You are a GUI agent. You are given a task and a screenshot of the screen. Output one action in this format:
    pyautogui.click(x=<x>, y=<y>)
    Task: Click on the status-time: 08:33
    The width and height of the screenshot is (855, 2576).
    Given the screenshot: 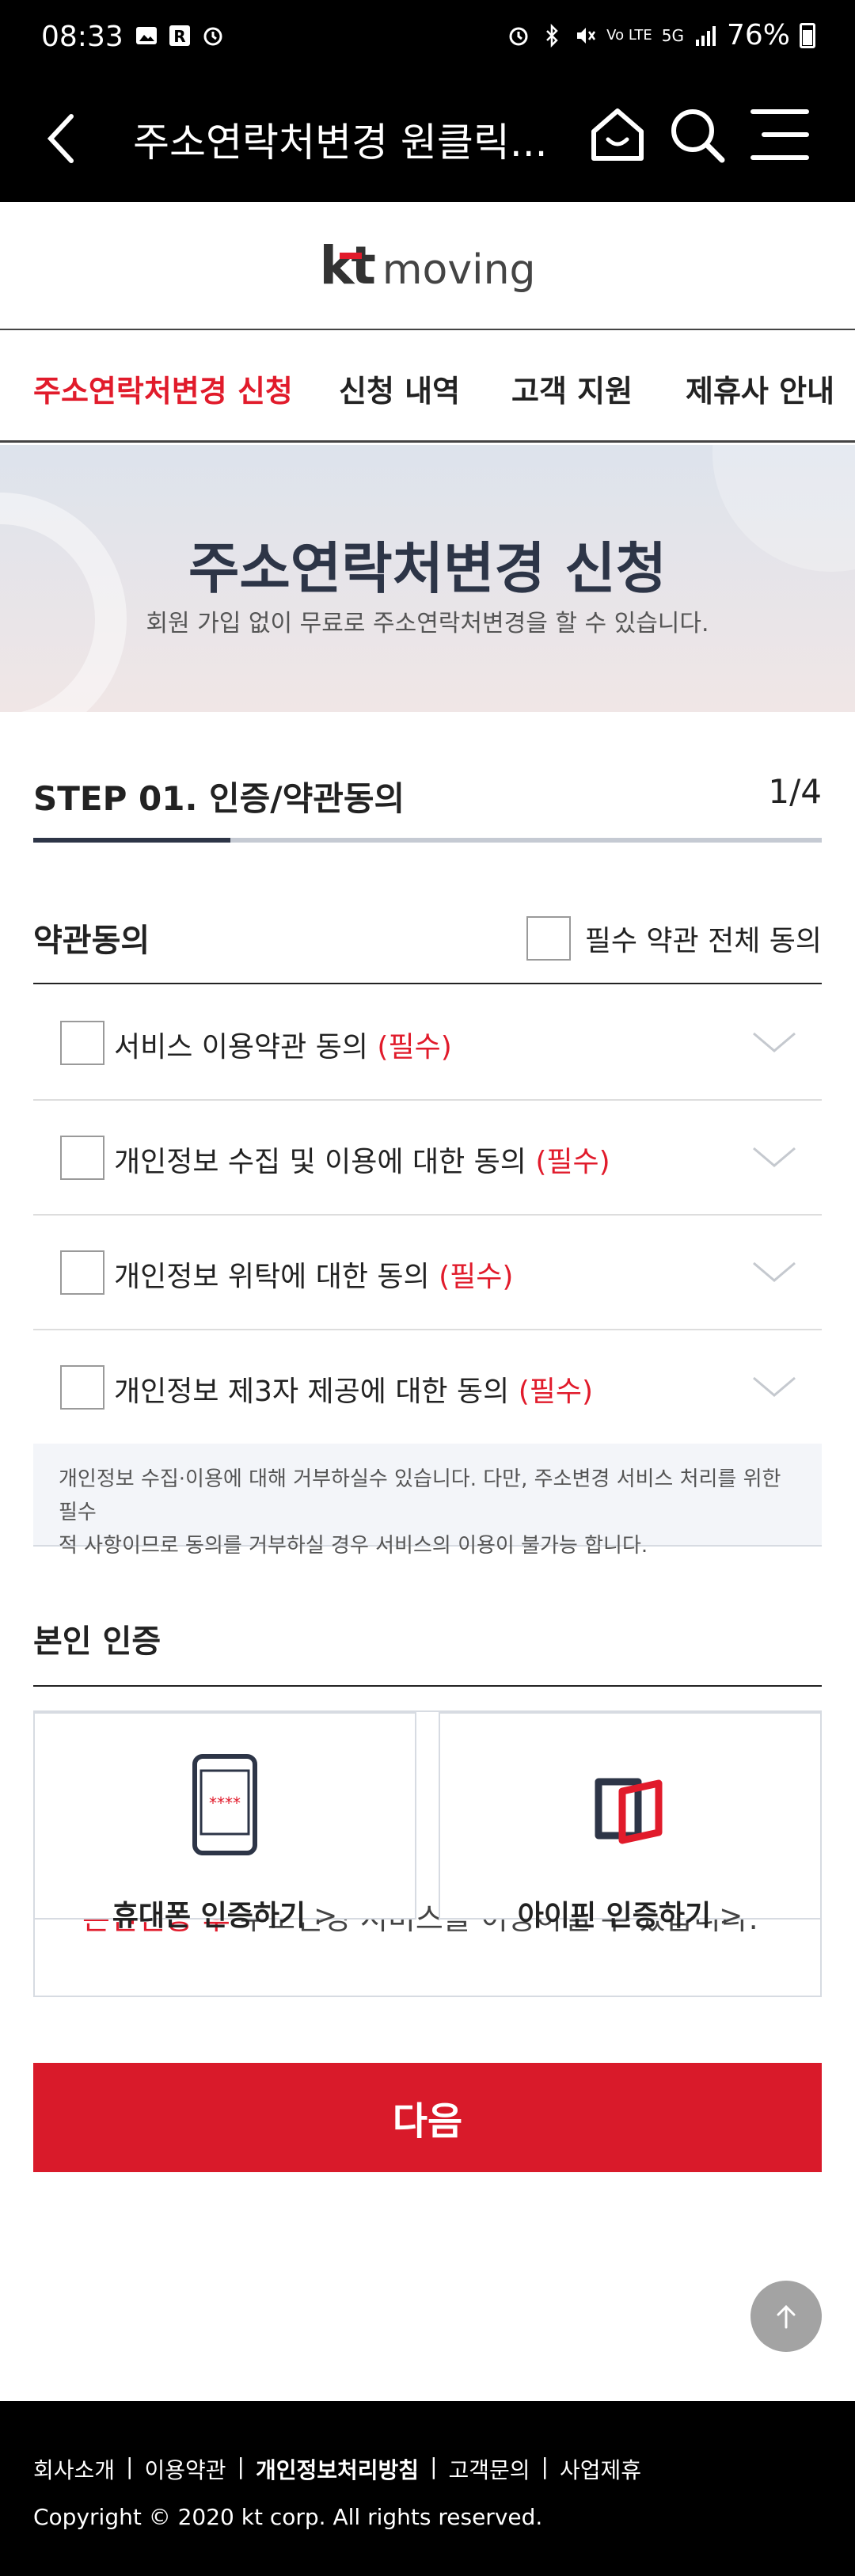 What is the action you would take?
    pyautogui.click(x=82, y=37)
    